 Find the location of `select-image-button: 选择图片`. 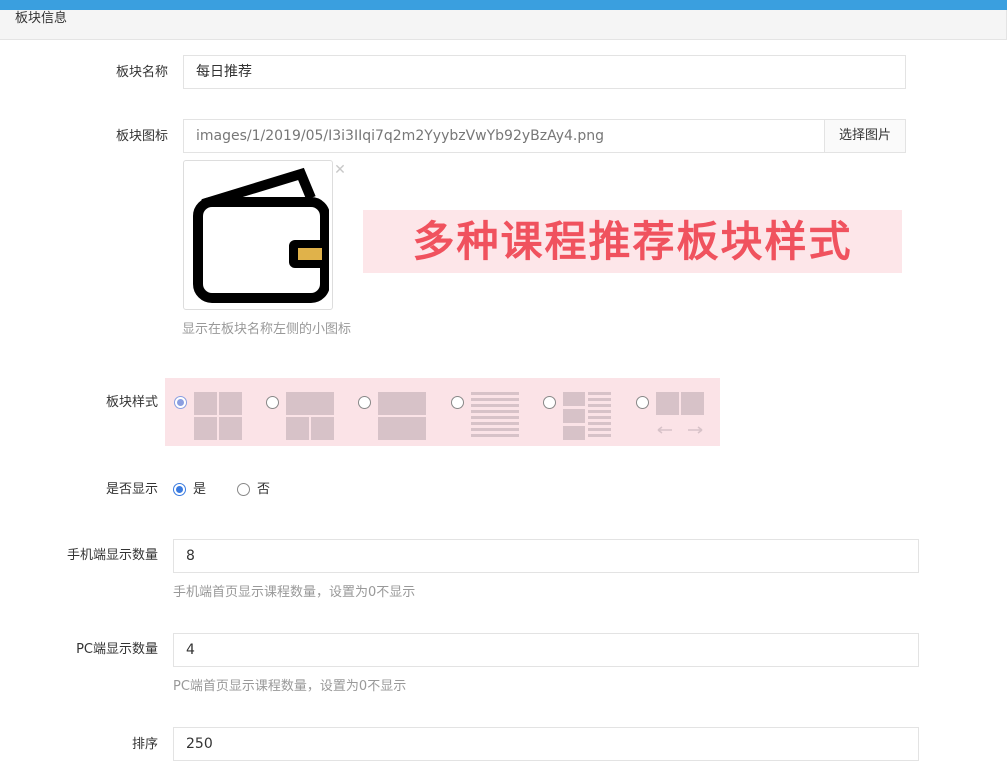

select-image-button: 选择图片 is located at coordinates (865, 136).